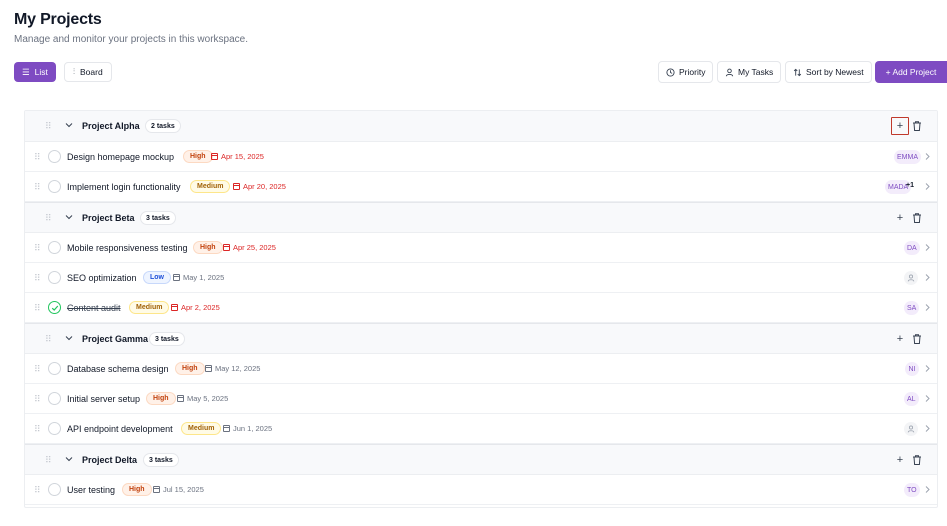 This screenshot has height=526, width=947. Describe the element at coordinates (912, 490) in the screenshot. I see `assignee-avatar: TO` at that location.